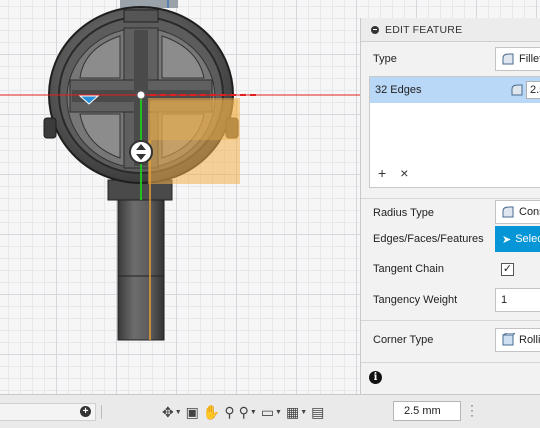 Image resolution: width=540 pixels, height=428 pixels. I want to click on tangent-chain-checkbox: ✓, so click(507, 269).